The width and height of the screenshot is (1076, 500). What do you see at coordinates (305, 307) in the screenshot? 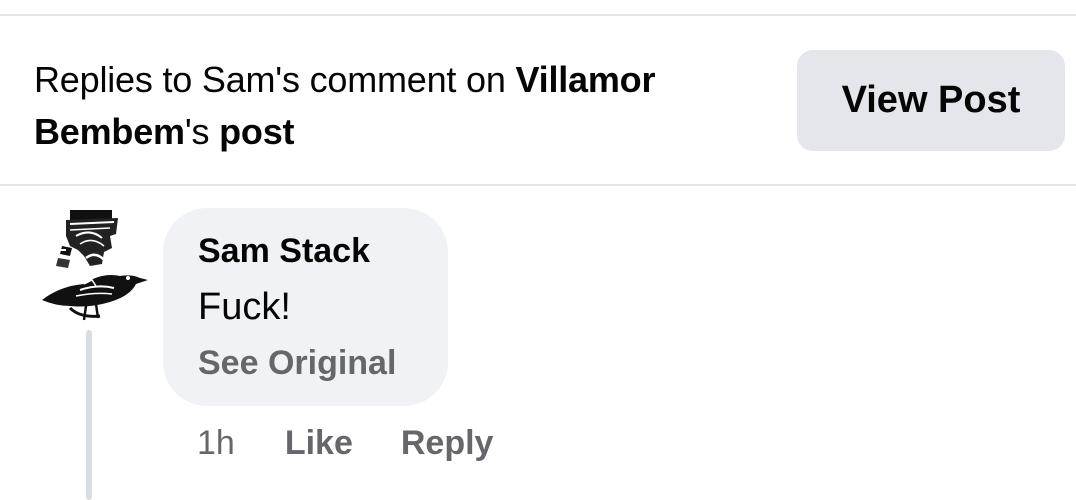
I see `comment-bubble: Sam Stack Fuck! See Original` at bounding box center [305, 307].